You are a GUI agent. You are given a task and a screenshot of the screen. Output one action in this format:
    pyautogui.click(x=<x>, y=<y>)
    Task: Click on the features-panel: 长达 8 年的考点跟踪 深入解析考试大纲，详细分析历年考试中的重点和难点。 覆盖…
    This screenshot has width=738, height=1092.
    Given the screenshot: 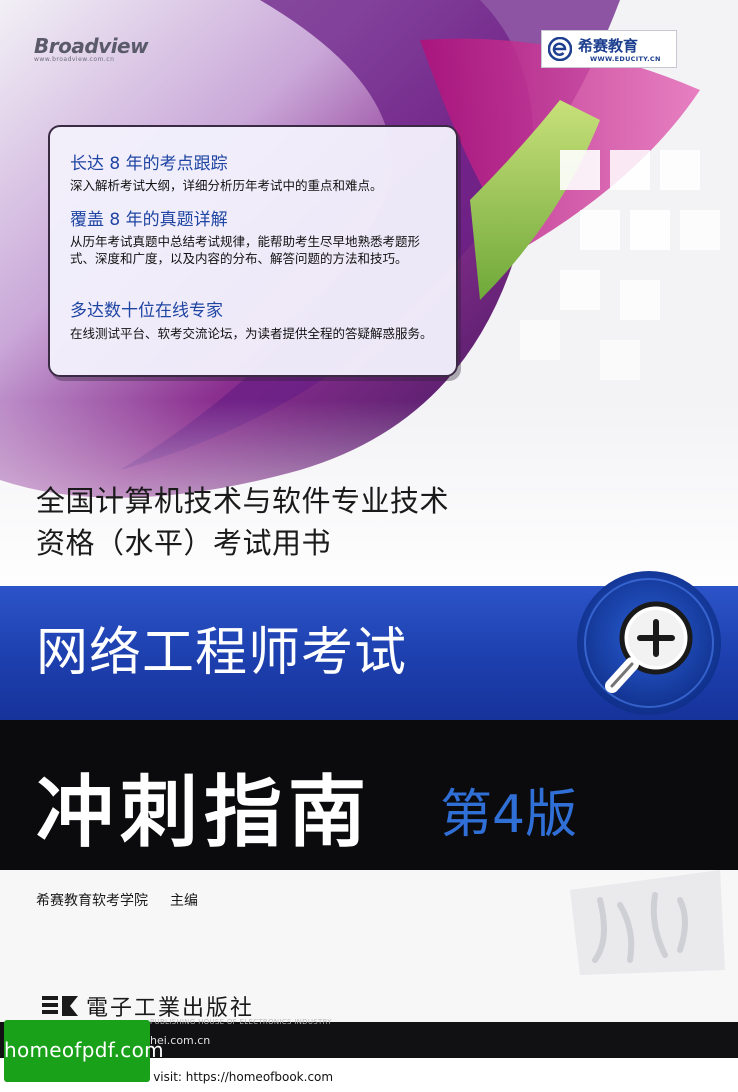 What is the action you would take?
    pyautogui.click(x=253, y=251)
    